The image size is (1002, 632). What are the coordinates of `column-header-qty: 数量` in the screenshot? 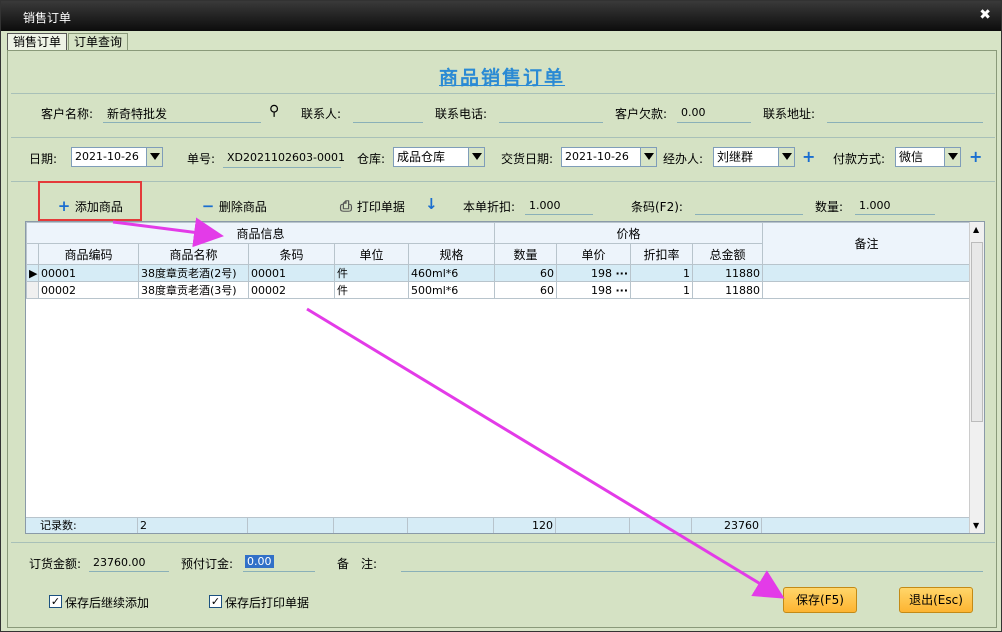 It's located at (526, 254).